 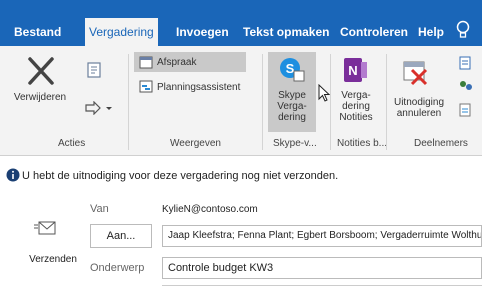 What do you see at coordinates (198, 87) in the screenshot?
I see `scheduling-assistant-button: Planningsassistent` at bounding box center [198, 87].